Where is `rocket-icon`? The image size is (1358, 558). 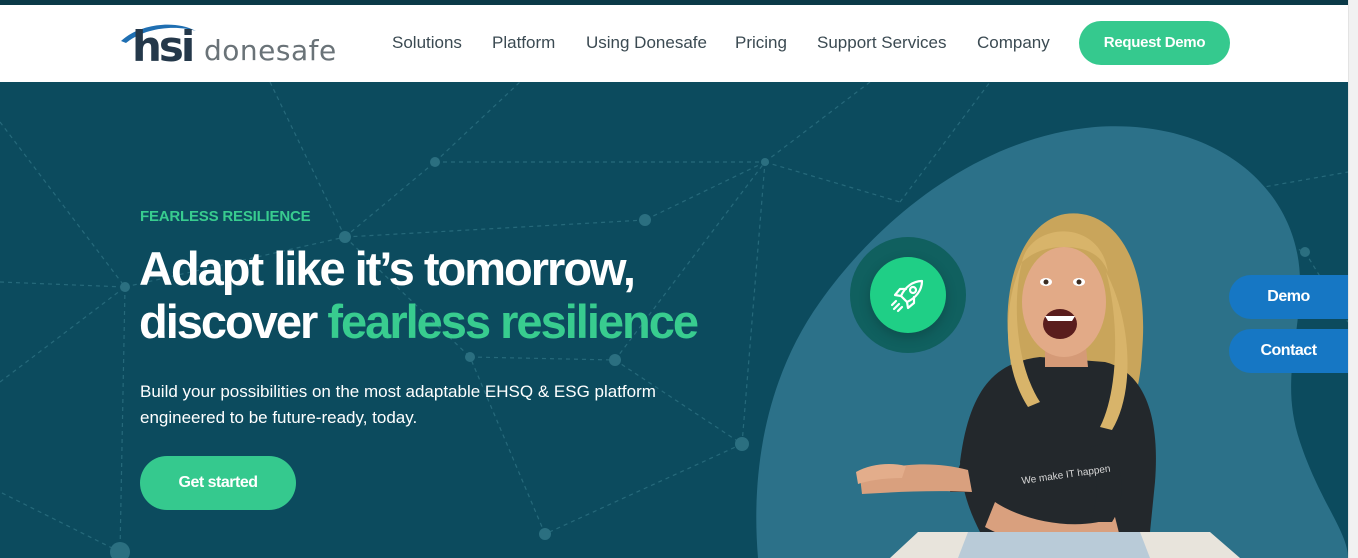
rocket-icon is located at coordinates (907, 296).